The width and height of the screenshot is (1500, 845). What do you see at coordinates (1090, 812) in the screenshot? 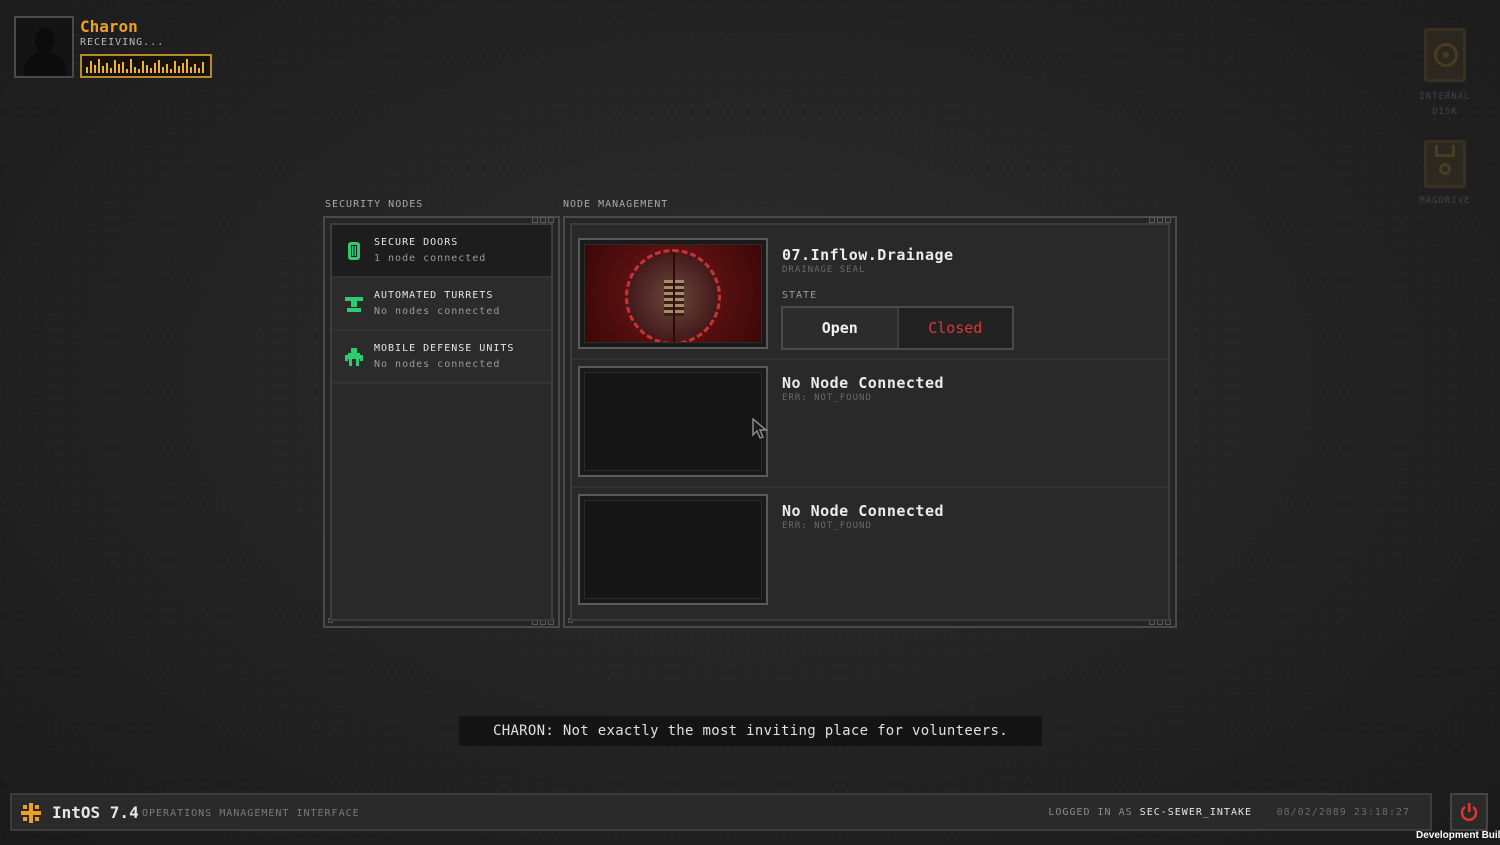
I see `logged-in-label: LOGGED IN AS` at bounding box center [1090, 812].